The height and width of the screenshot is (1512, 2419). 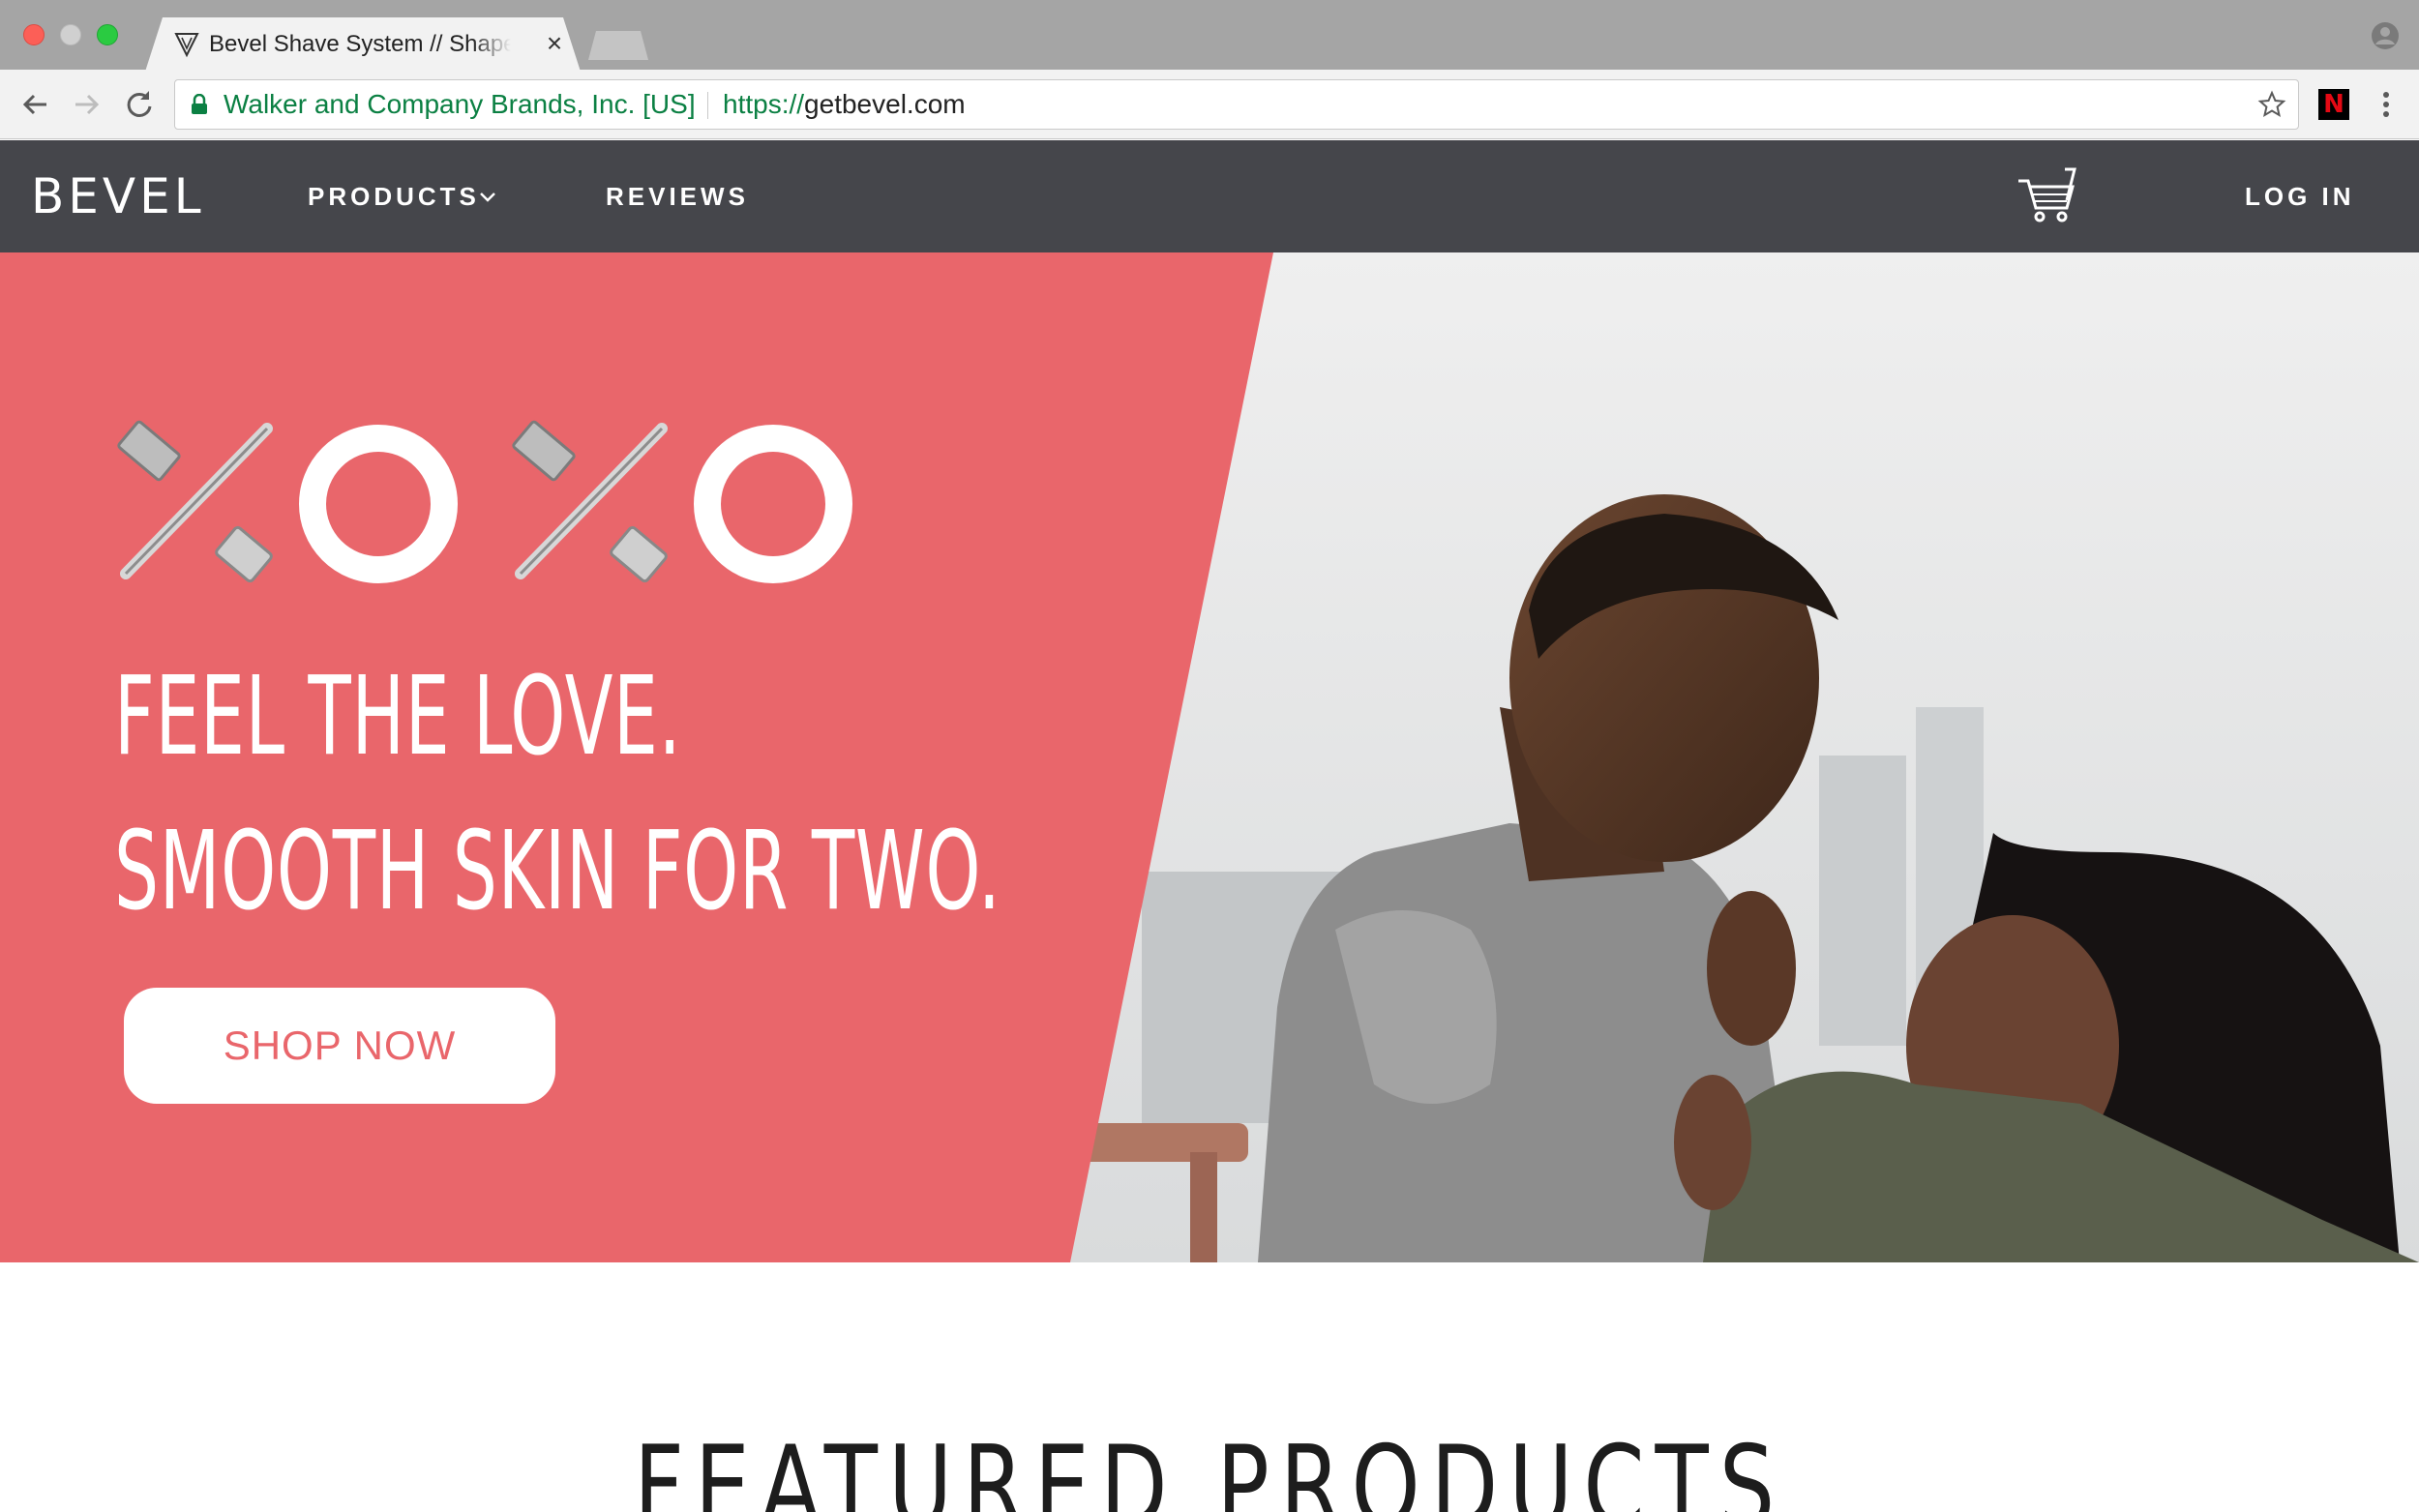 I want to click on omnibox-divider, so click(x=708, y=106).